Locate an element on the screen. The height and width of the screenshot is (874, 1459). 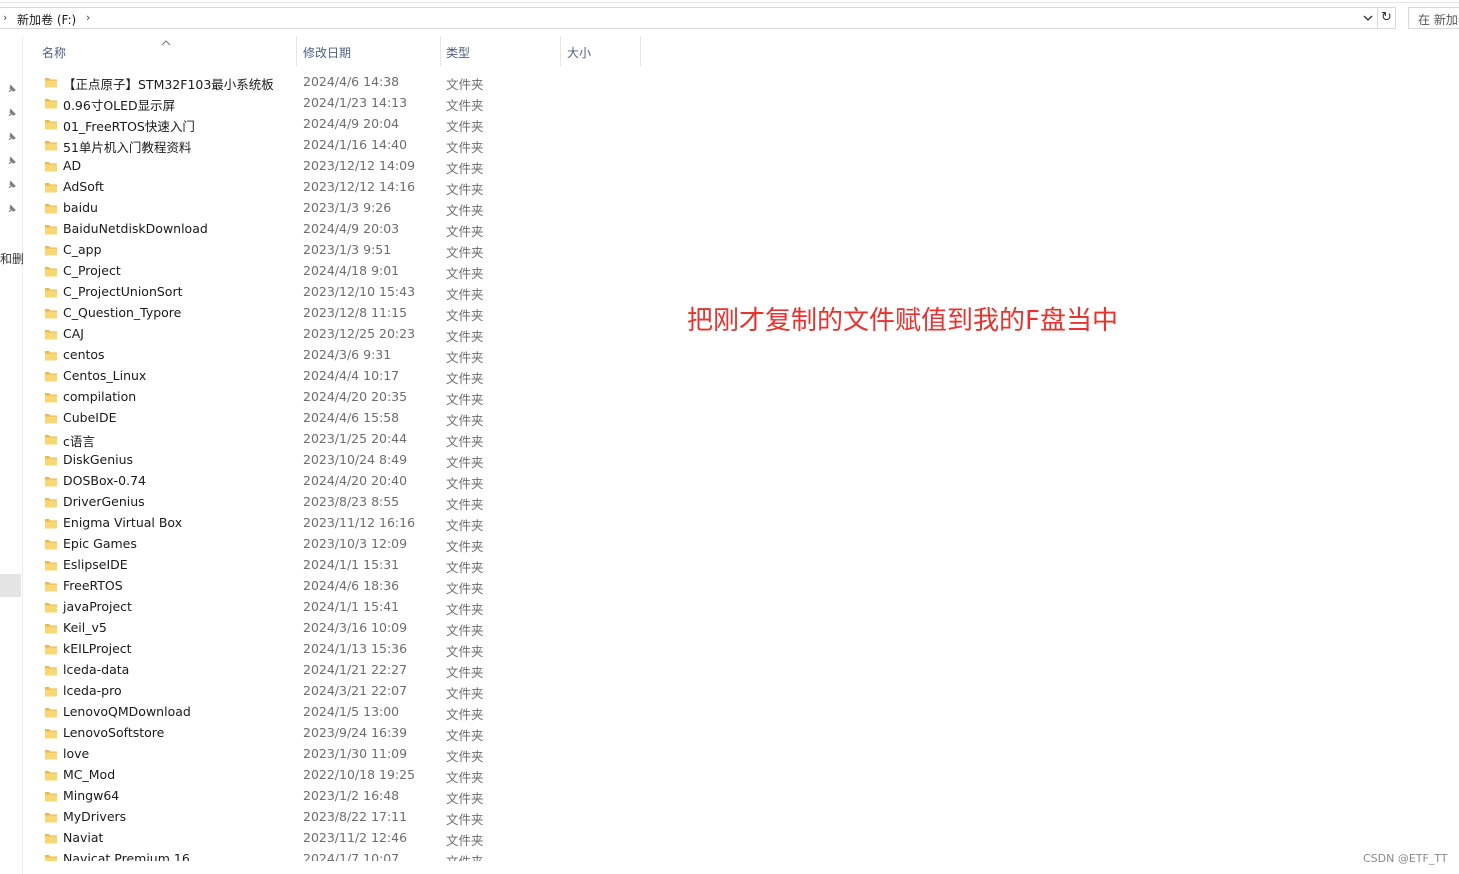
table-row: AdSoft 2023/12/12 14:16 文件夹 is located at coordinates (330, 186).